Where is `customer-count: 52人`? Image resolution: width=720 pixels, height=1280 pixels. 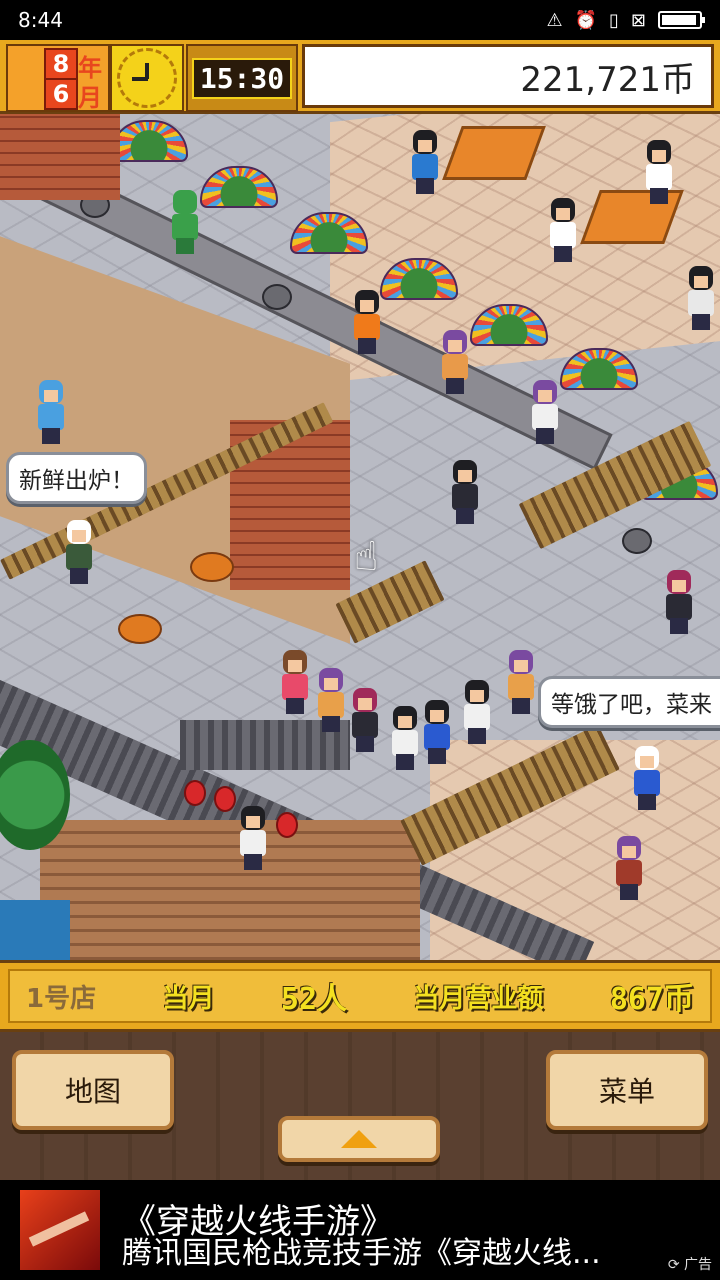
customer-count: 52人 is located at coordinates (314, 999).